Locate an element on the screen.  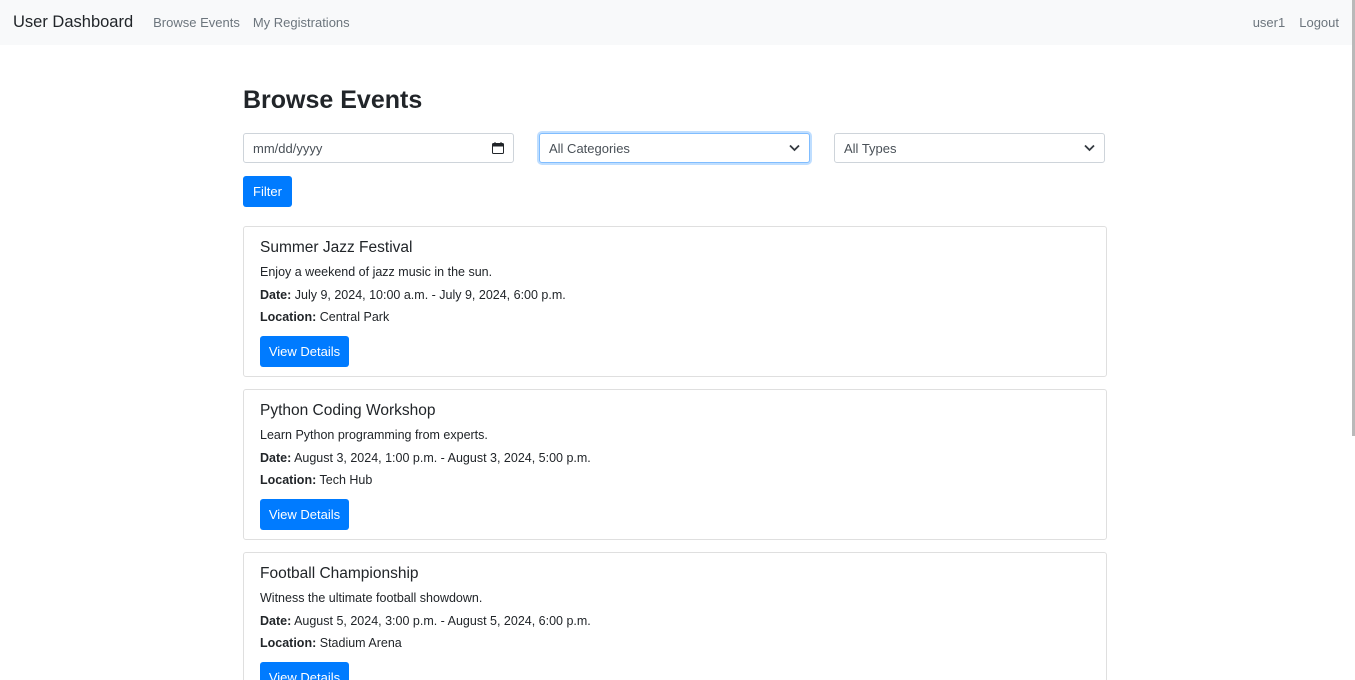
date-filter-placeholder: mm/dd/yyyy is located at coordinates (288, 148).